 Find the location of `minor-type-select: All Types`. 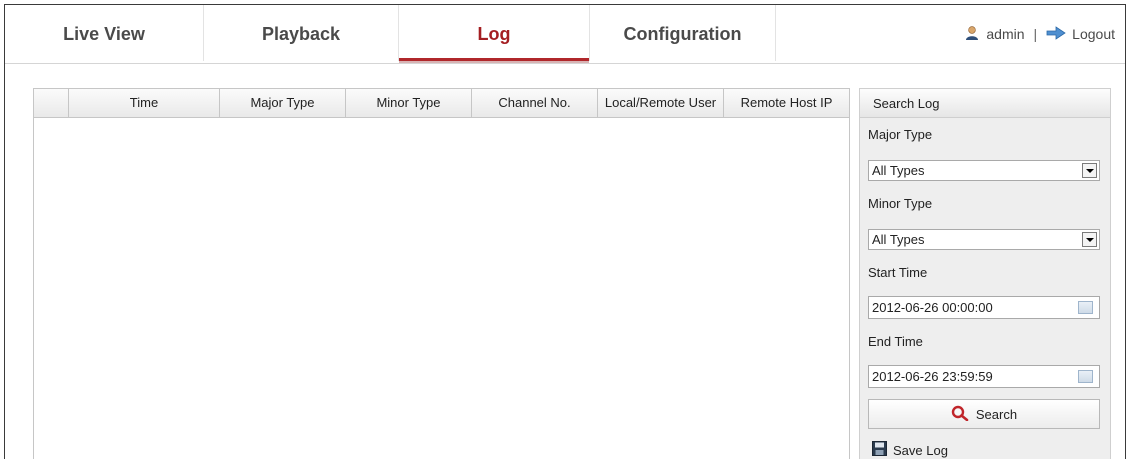

minor-type-select: All Types is located at coordinates (984, 239).